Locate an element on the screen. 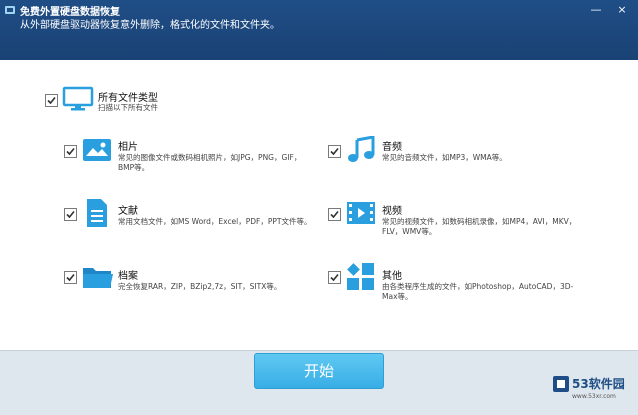 The image size is (638, 415). audio-checkbox is located at coordinates (334, 151).